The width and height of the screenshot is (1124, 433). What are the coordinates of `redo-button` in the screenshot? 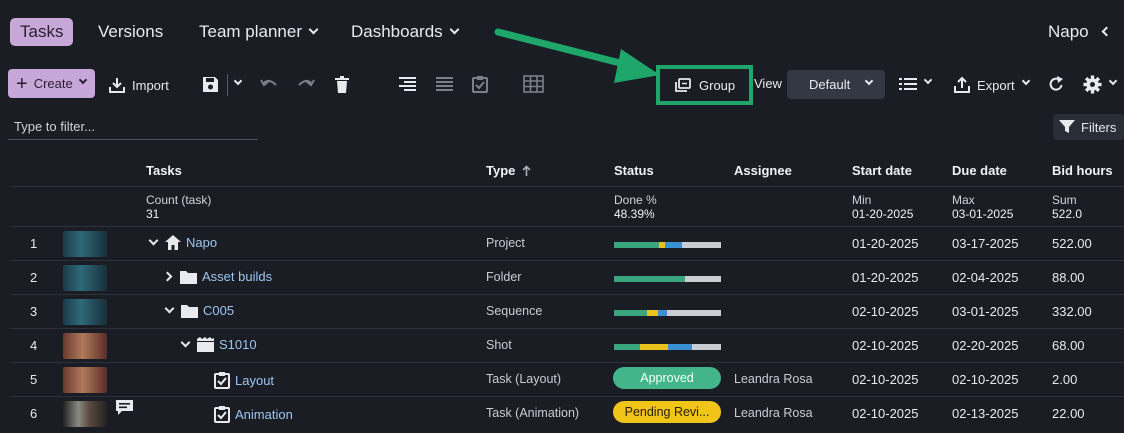 It's located at (306, 84).